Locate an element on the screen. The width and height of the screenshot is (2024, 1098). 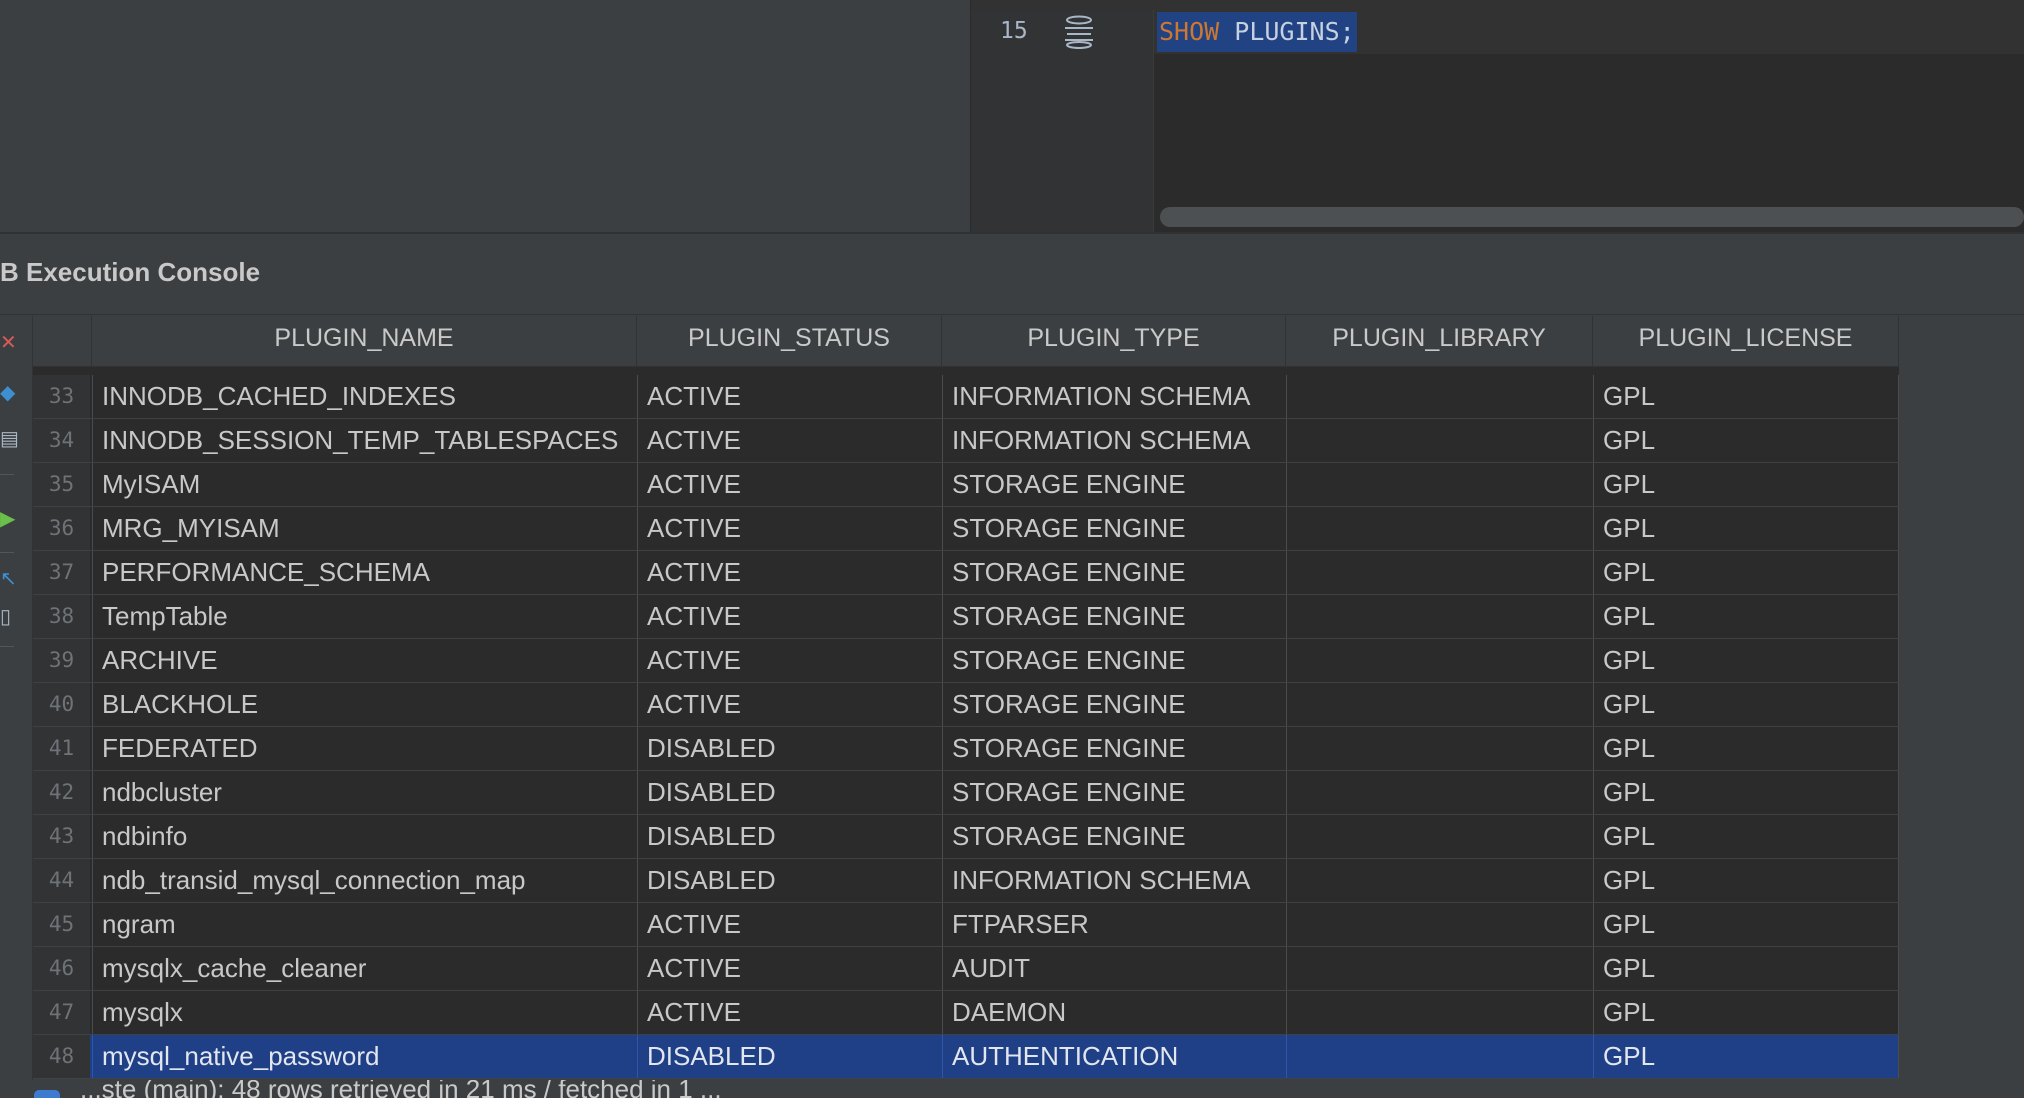
plugin-type-cell: FTPARSER is located at coordinates (1114, 924).